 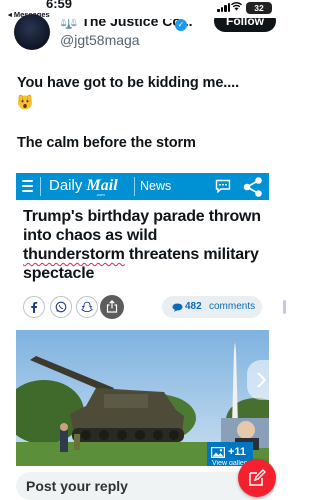 I want to click on compose-post-button, so click(x=257, y=478).